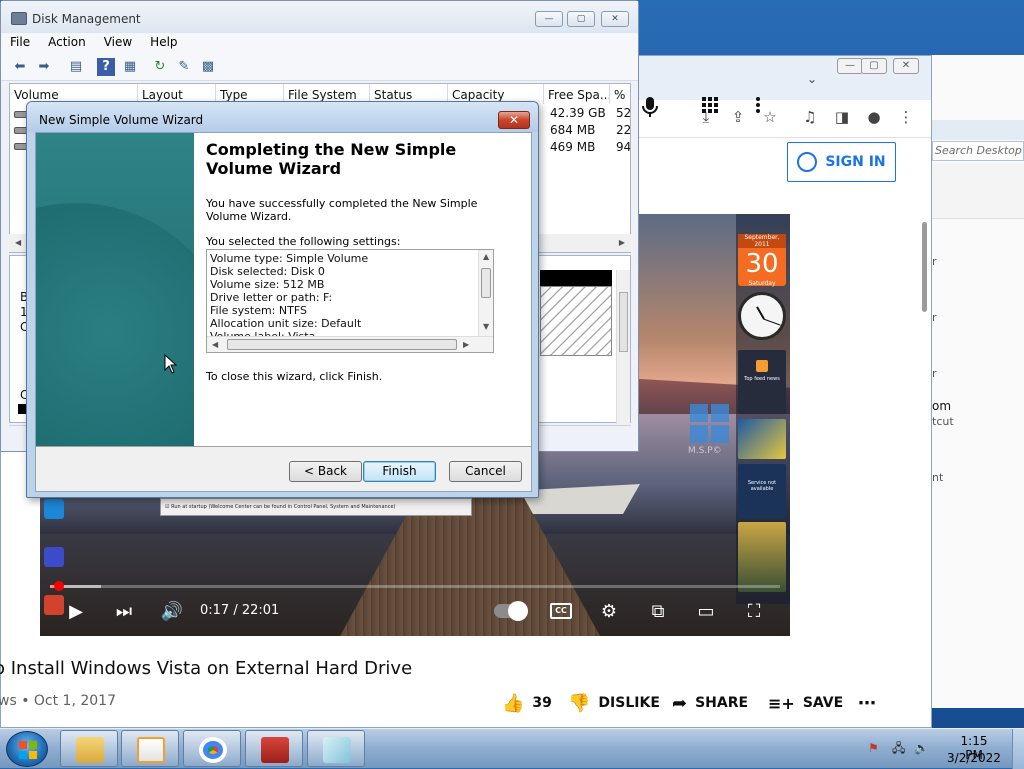  What do you see at coordinates (781, 703) in the screenshot?
I see `add-playlist-icon: ≡+` at bounding box center [781, 703].